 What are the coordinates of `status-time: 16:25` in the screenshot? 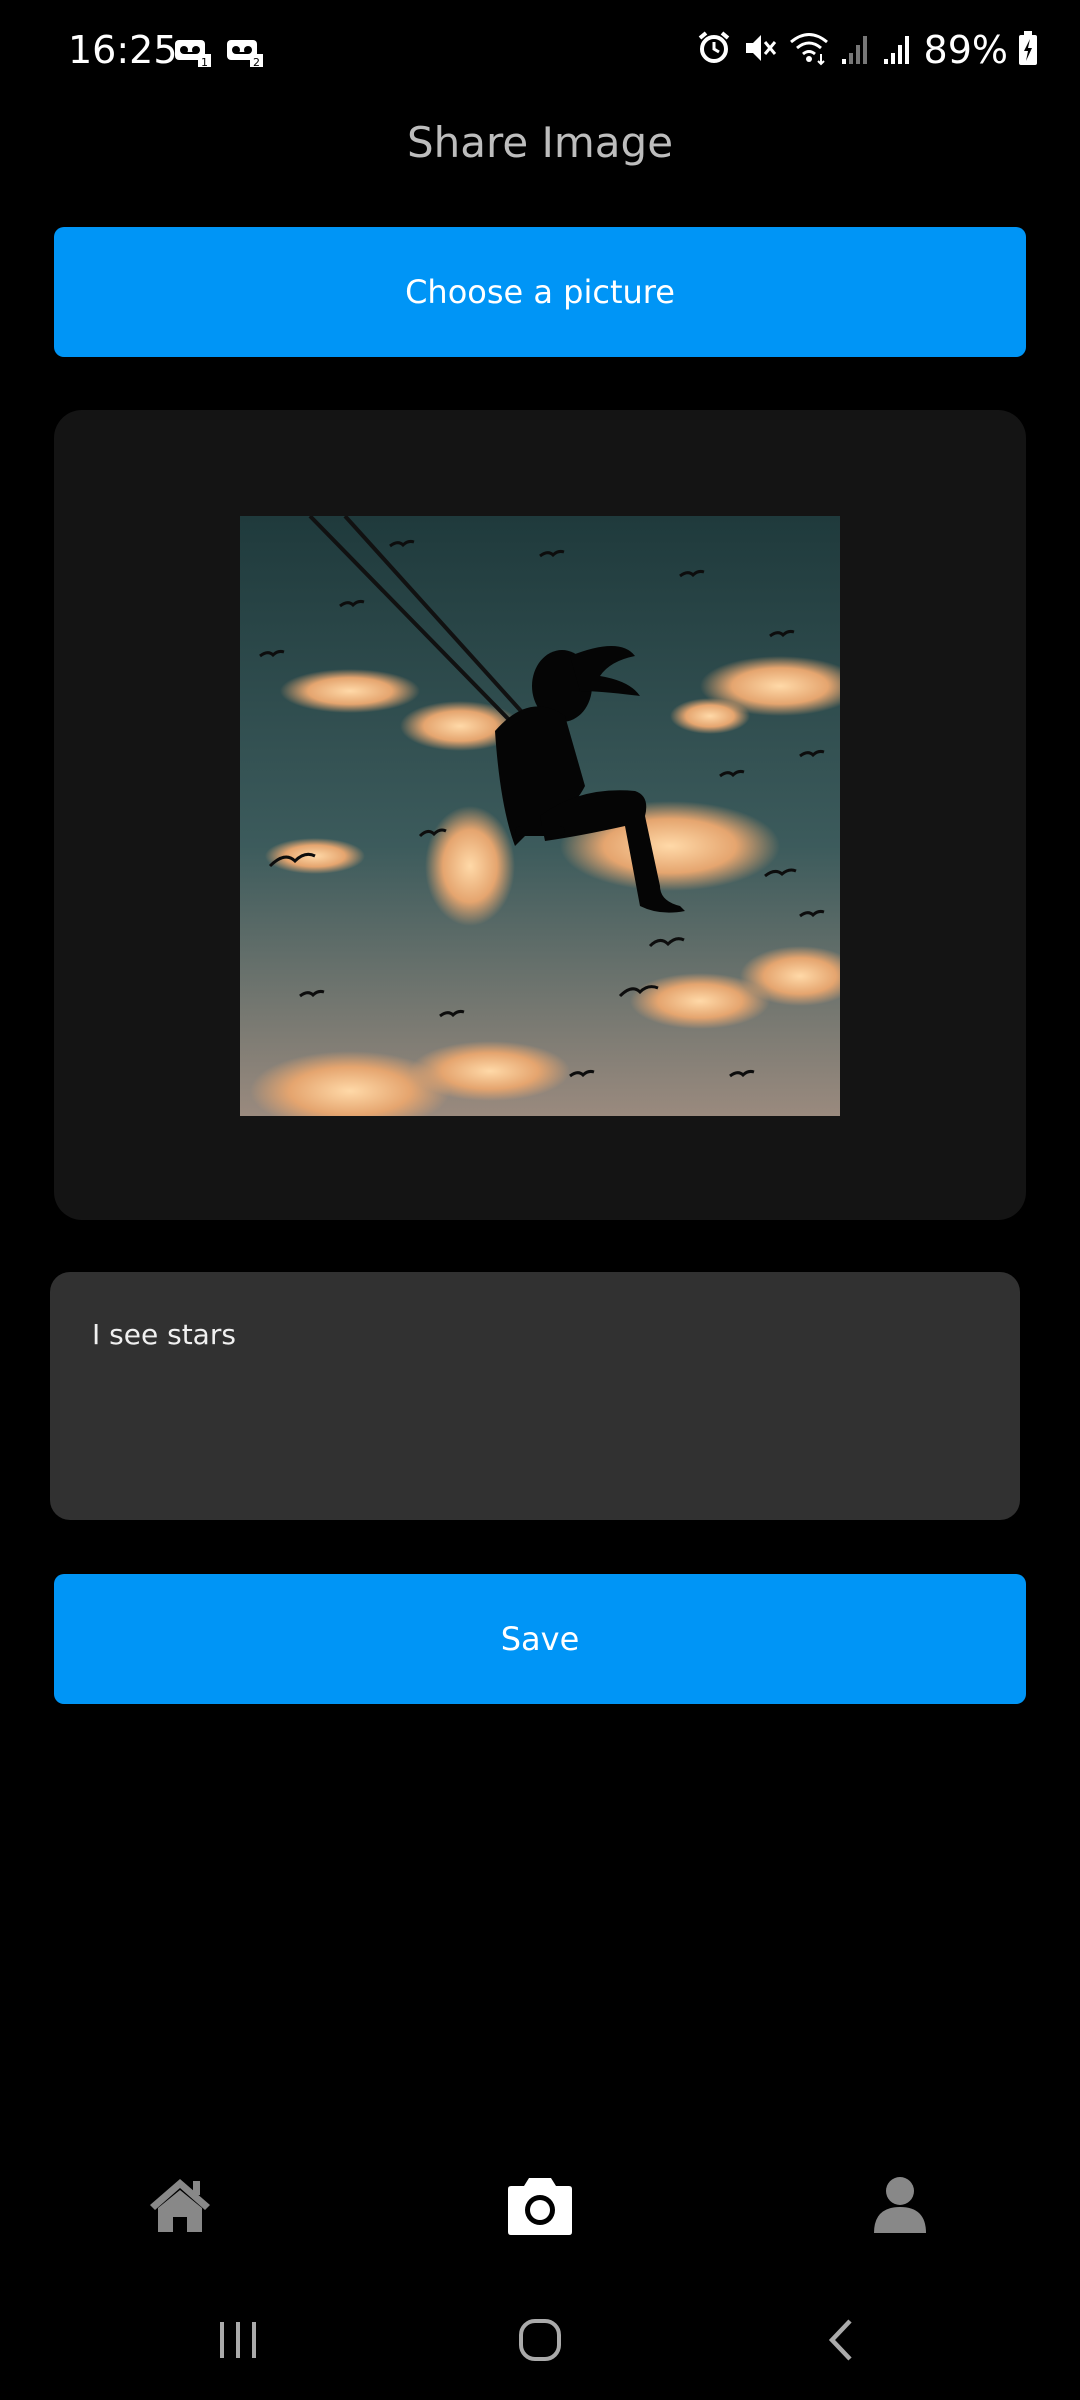 It's located at (123, 50).